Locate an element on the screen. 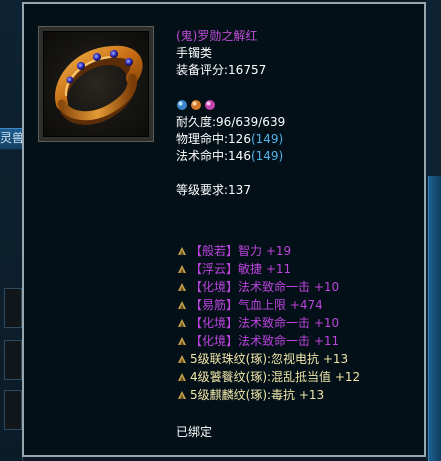 The image size is (441, 461). durability-value: 96/639/639 is located at coordinates (251, 122).